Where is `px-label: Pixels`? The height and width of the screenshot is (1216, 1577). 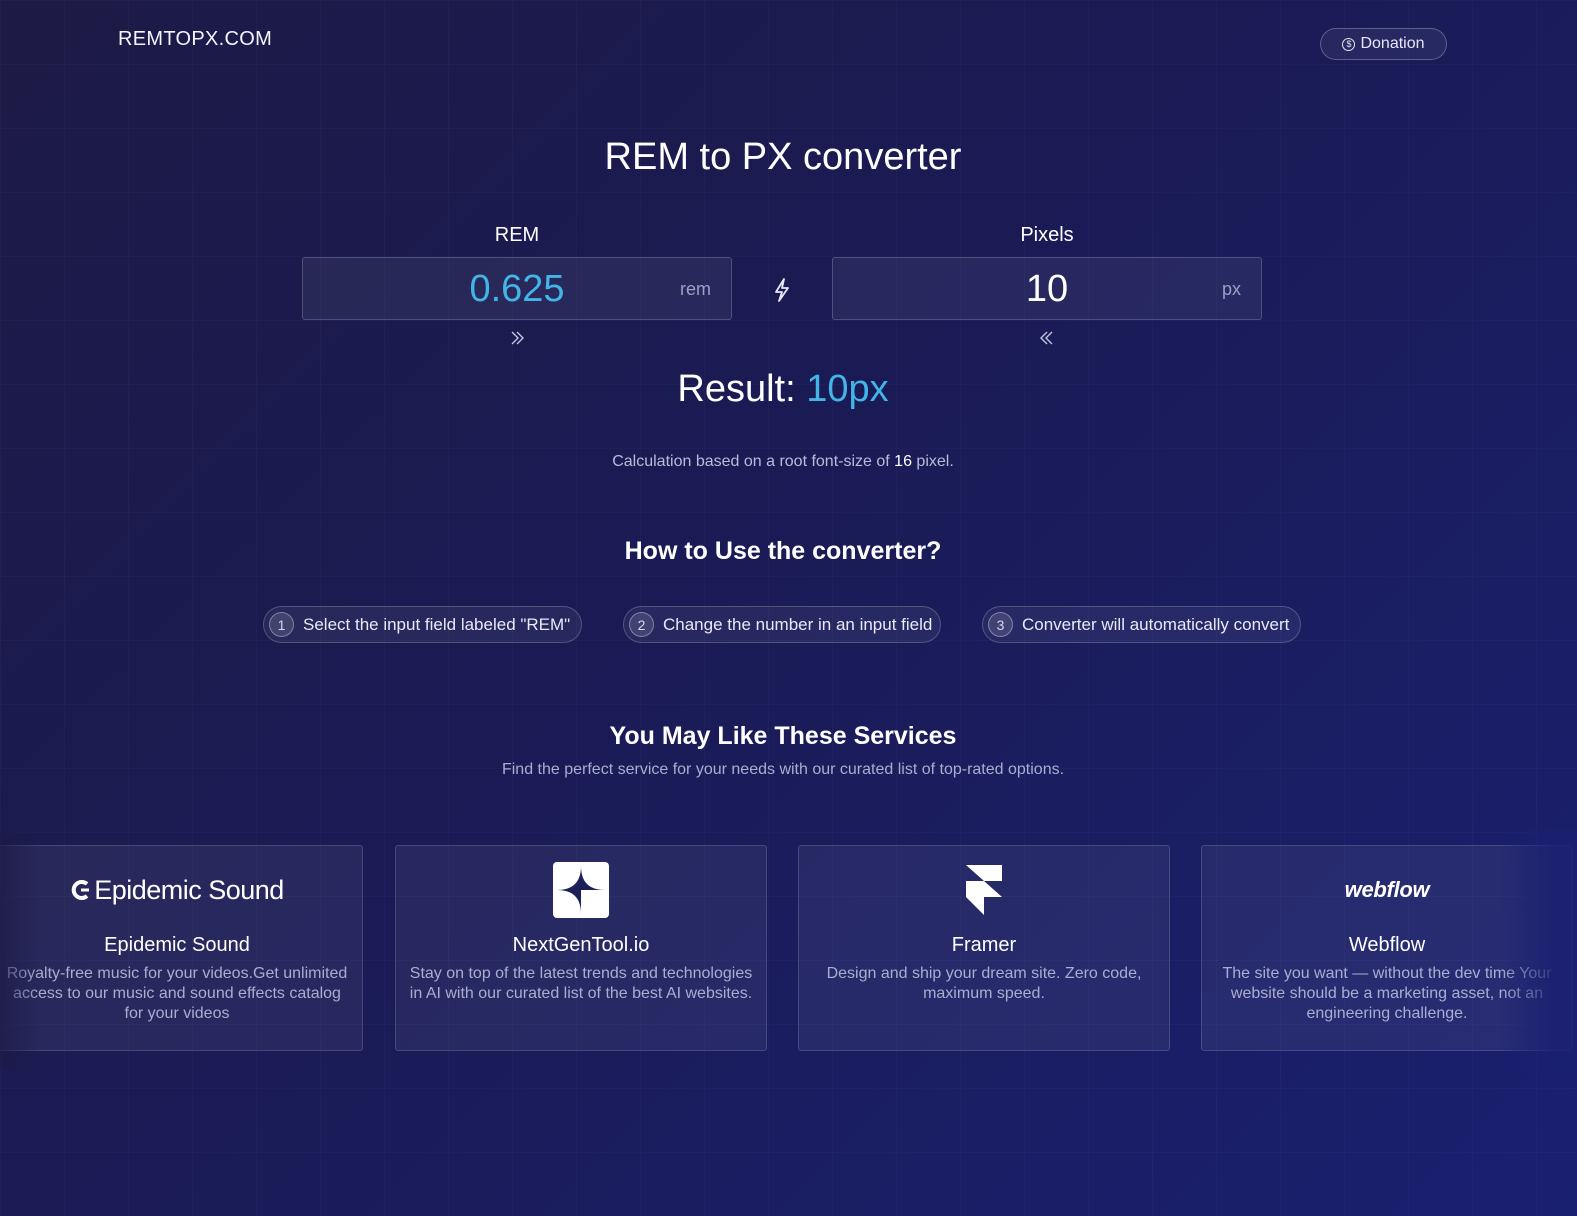 px-label: Pixels is located at coordinates (1047, 235).